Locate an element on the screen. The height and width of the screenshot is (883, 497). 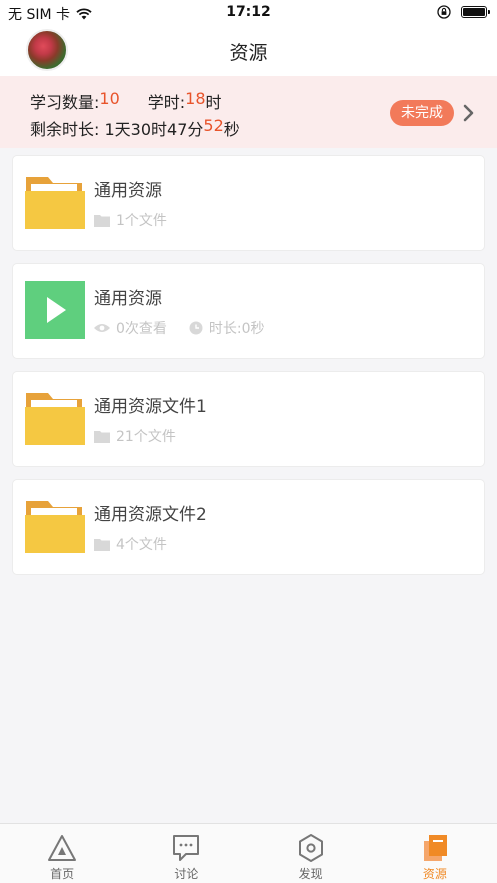
play-video-icon is located at coordinates (55, 310).